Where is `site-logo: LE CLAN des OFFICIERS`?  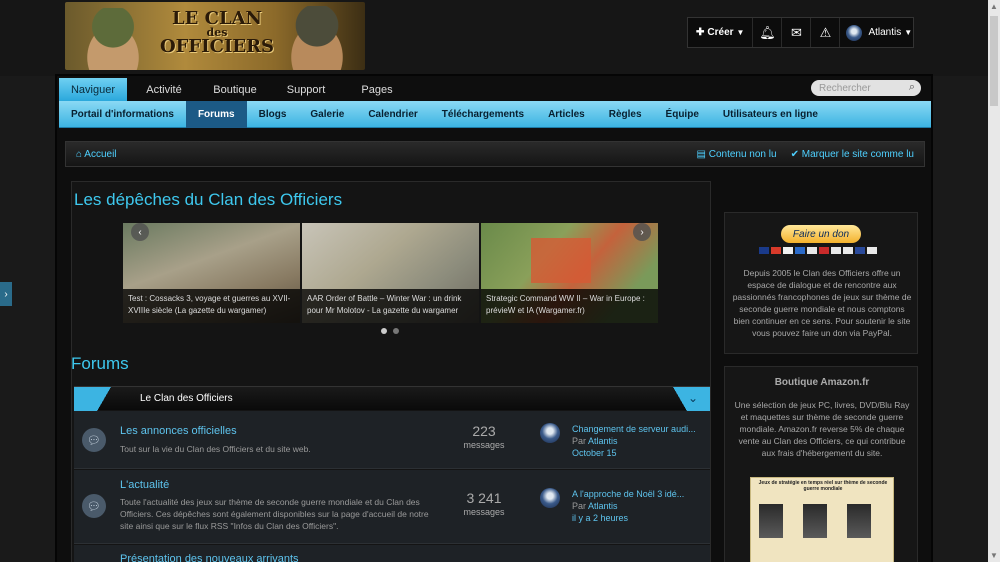 site-logo: LE CLAN des OFFICIERS is located at coordinates (215, 36).